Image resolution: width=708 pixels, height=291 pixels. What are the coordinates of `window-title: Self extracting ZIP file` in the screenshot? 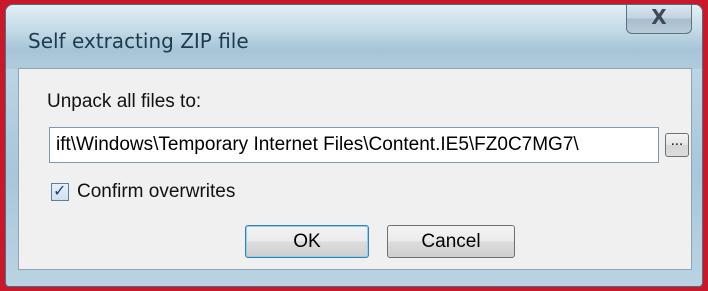 It's located at (138, 41).